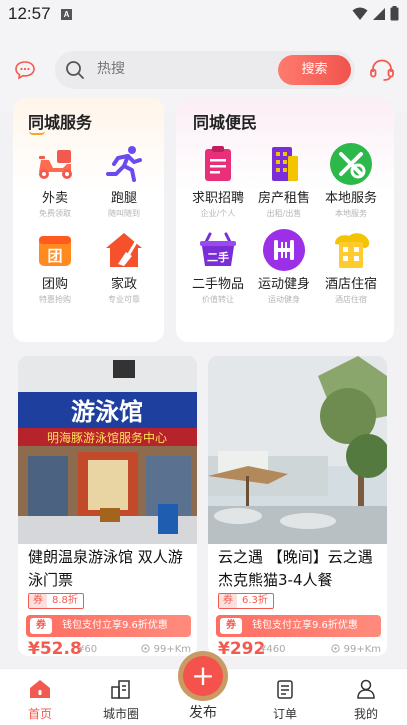 This screenshot has height=725, width=407. Describe the element at coordinates (351, 299) in the screenshot. I see `service-sublabel: 酒店住宿` at that location.